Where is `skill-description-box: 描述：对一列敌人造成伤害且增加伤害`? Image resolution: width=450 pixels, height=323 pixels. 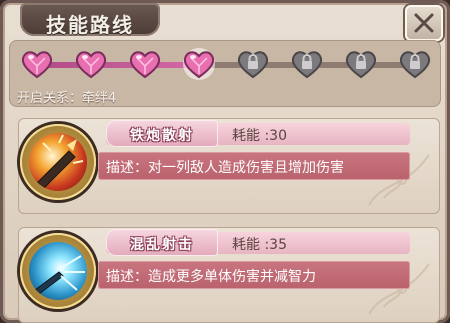
skill-description-box: 描述：对一列敌人造成伤害且增加伤害 is located at coordinates (254, 166).